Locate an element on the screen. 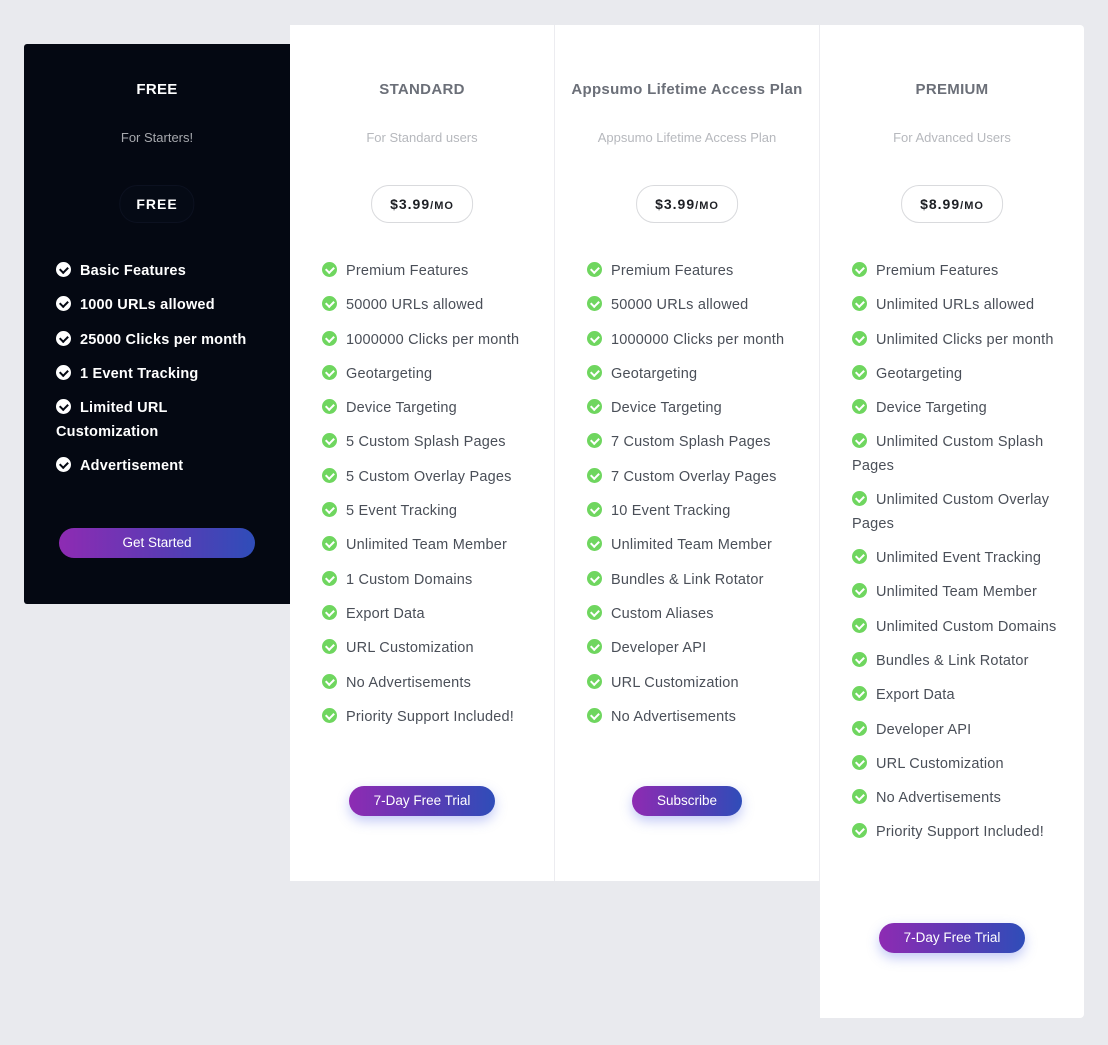 The image size is (1108, 1045). feature-item: Advertisement is located at coordinates (163, 467).